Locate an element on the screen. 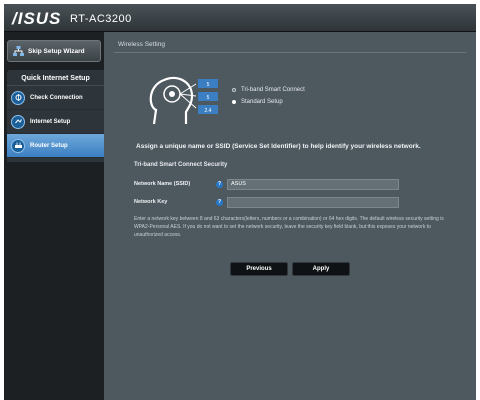 The width and height of the screenshot is (480, 400). band-label: 2.4 is located at coordinates (208, 111).